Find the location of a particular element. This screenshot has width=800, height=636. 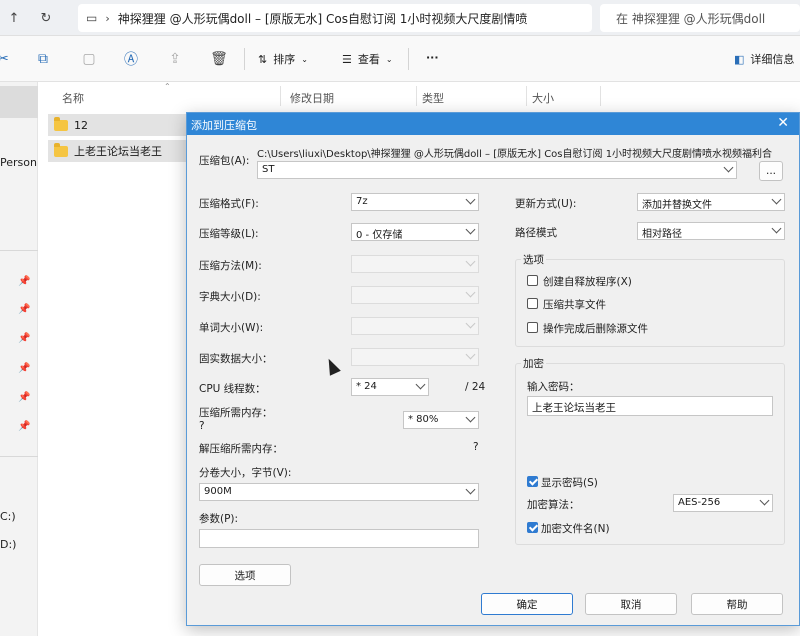

file-row: 上老王论坛当老王 is located at coordinates (118, 151).